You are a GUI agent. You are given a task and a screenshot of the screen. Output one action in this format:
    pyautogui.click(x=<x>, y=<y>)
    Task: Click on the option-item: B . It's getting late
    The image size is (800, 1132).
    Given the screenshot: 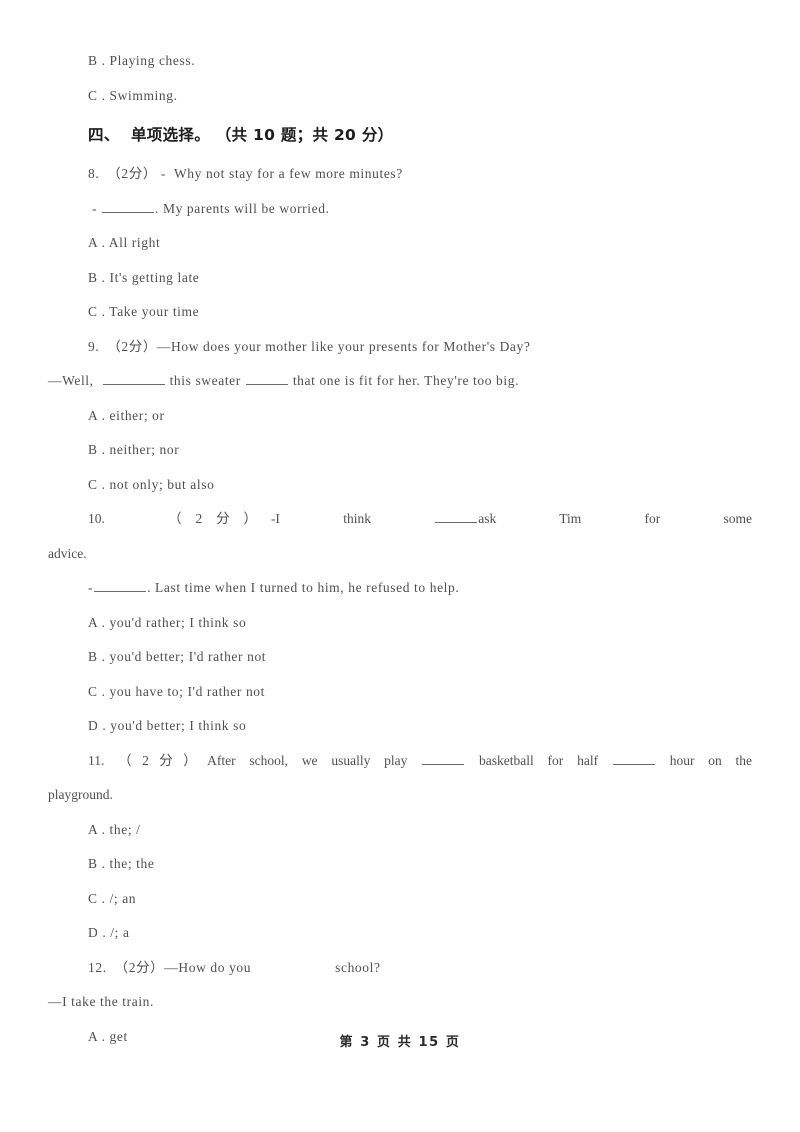 What is the action you would take?
    pyautogui.click(x=144, y=277)
    